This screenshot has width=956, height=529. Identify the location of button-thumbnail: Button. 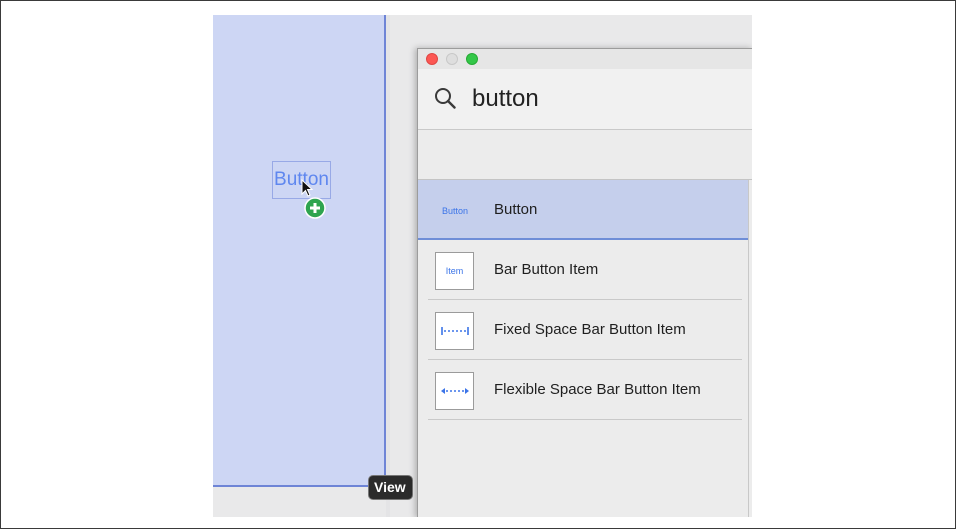
(455, 211).